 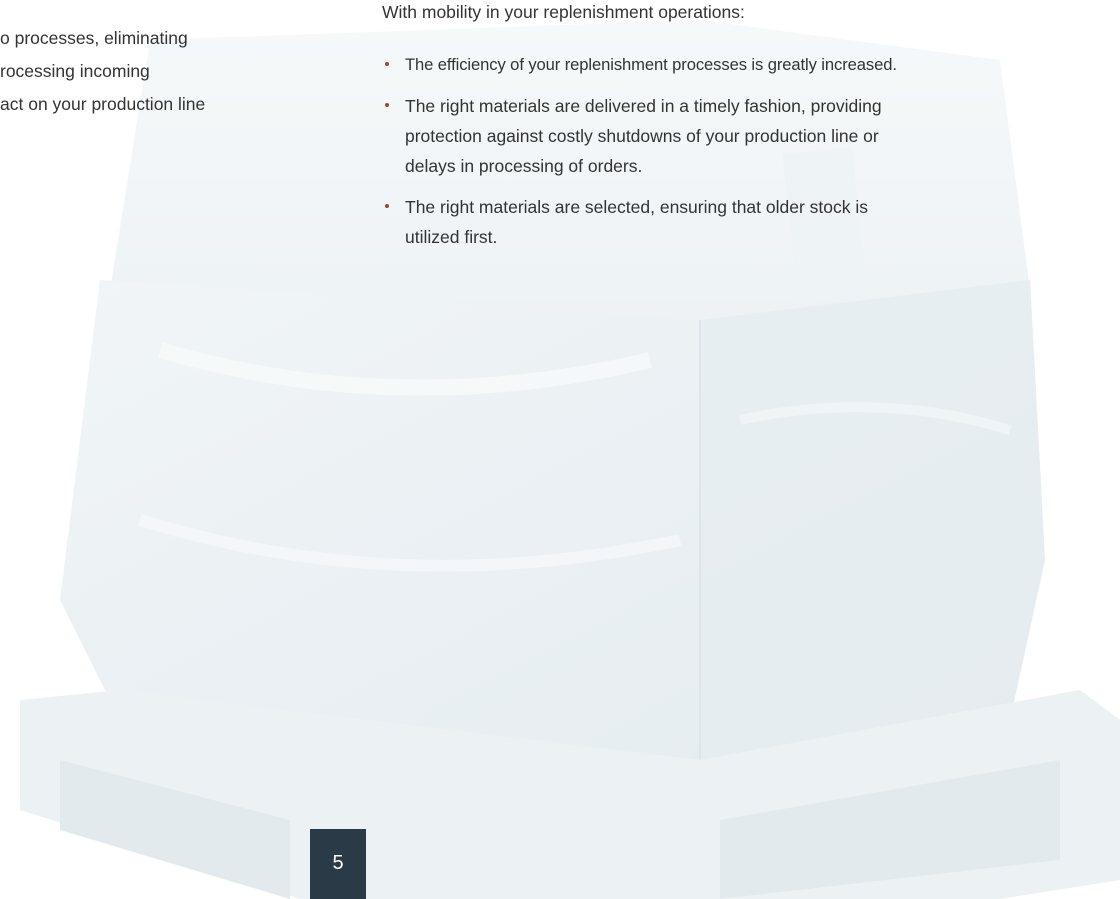 What do you see at coordinates (94, 38) in the screenshot?
I see `text-line: o processes, eliminating` at bounding box center [94, 38].